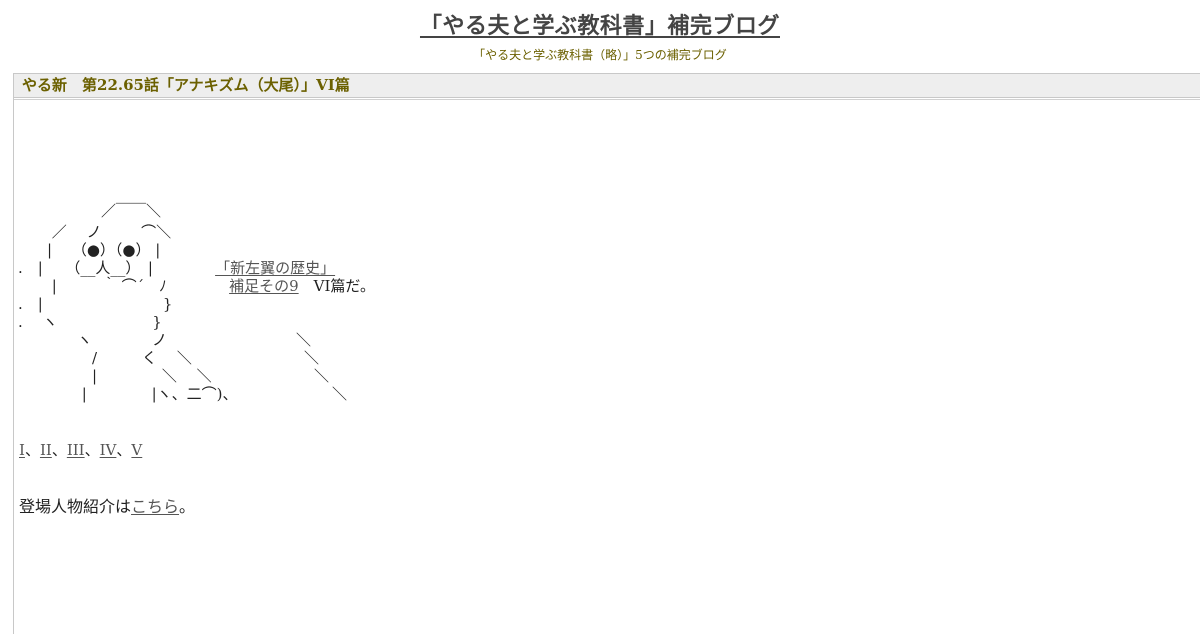  I want to click on speech-tail: VI篇だ。, so click(344, 286).